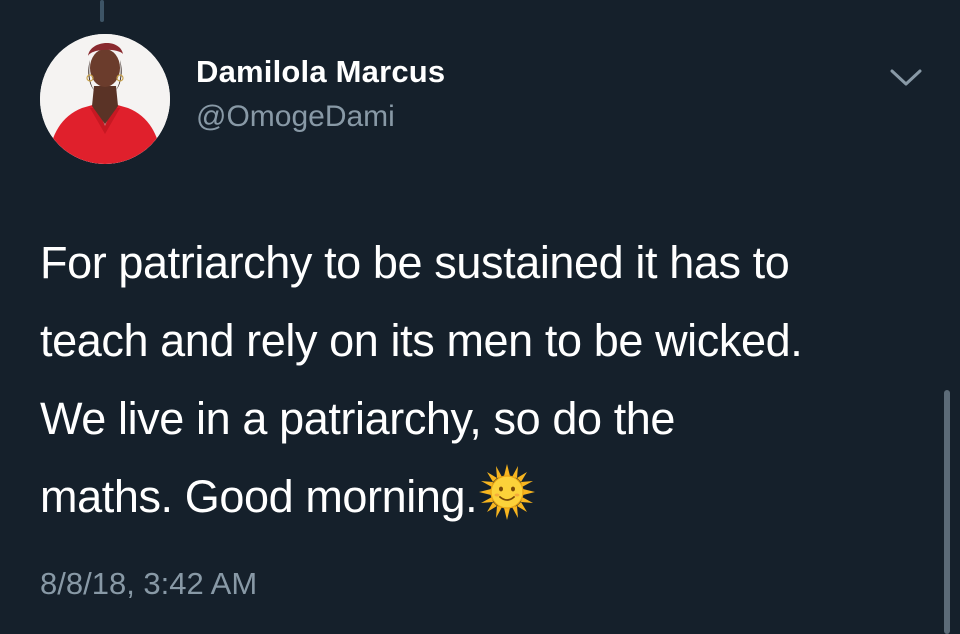  I want to click on tweet-text-line: We live in a patriarchy, so do the, so click(358, 418).